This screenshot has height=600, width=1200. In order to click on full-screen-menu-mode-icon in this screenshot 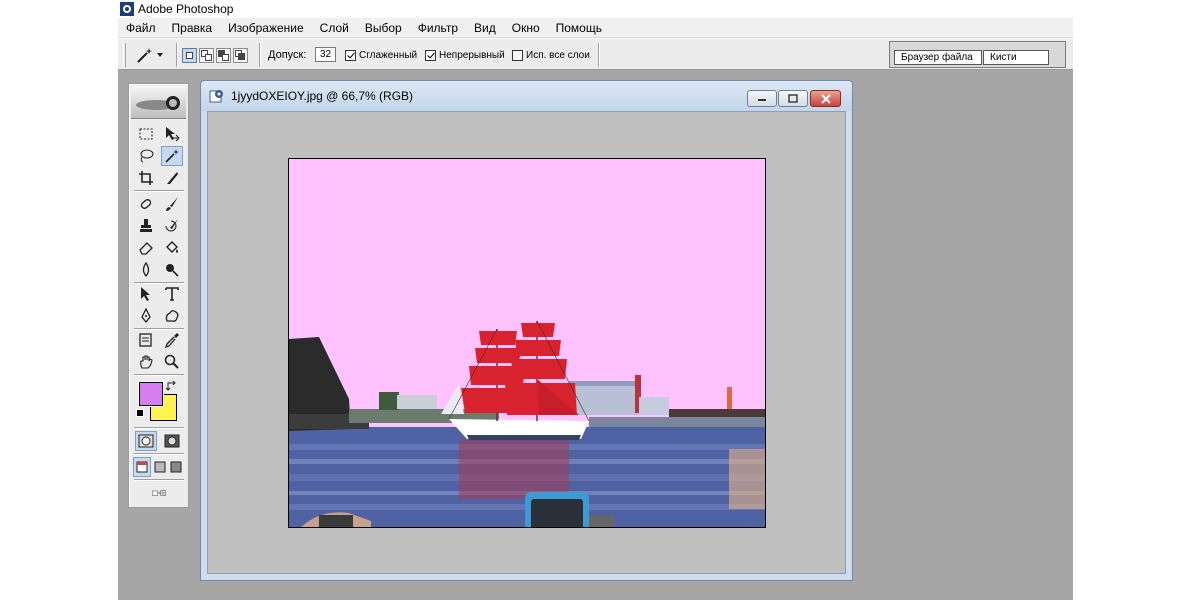, I will do `click(159, 467)`.